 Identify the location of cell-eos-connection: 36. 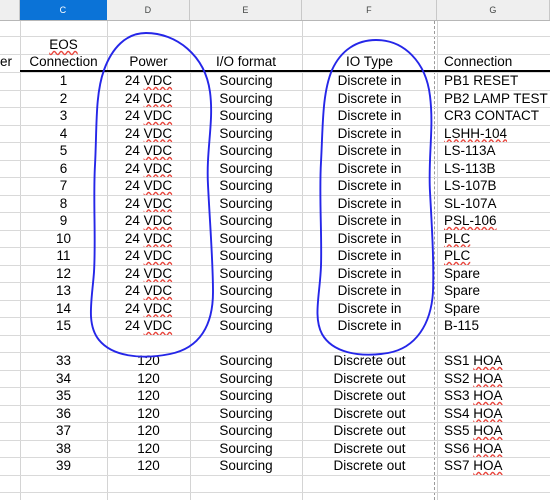
(63, 414).